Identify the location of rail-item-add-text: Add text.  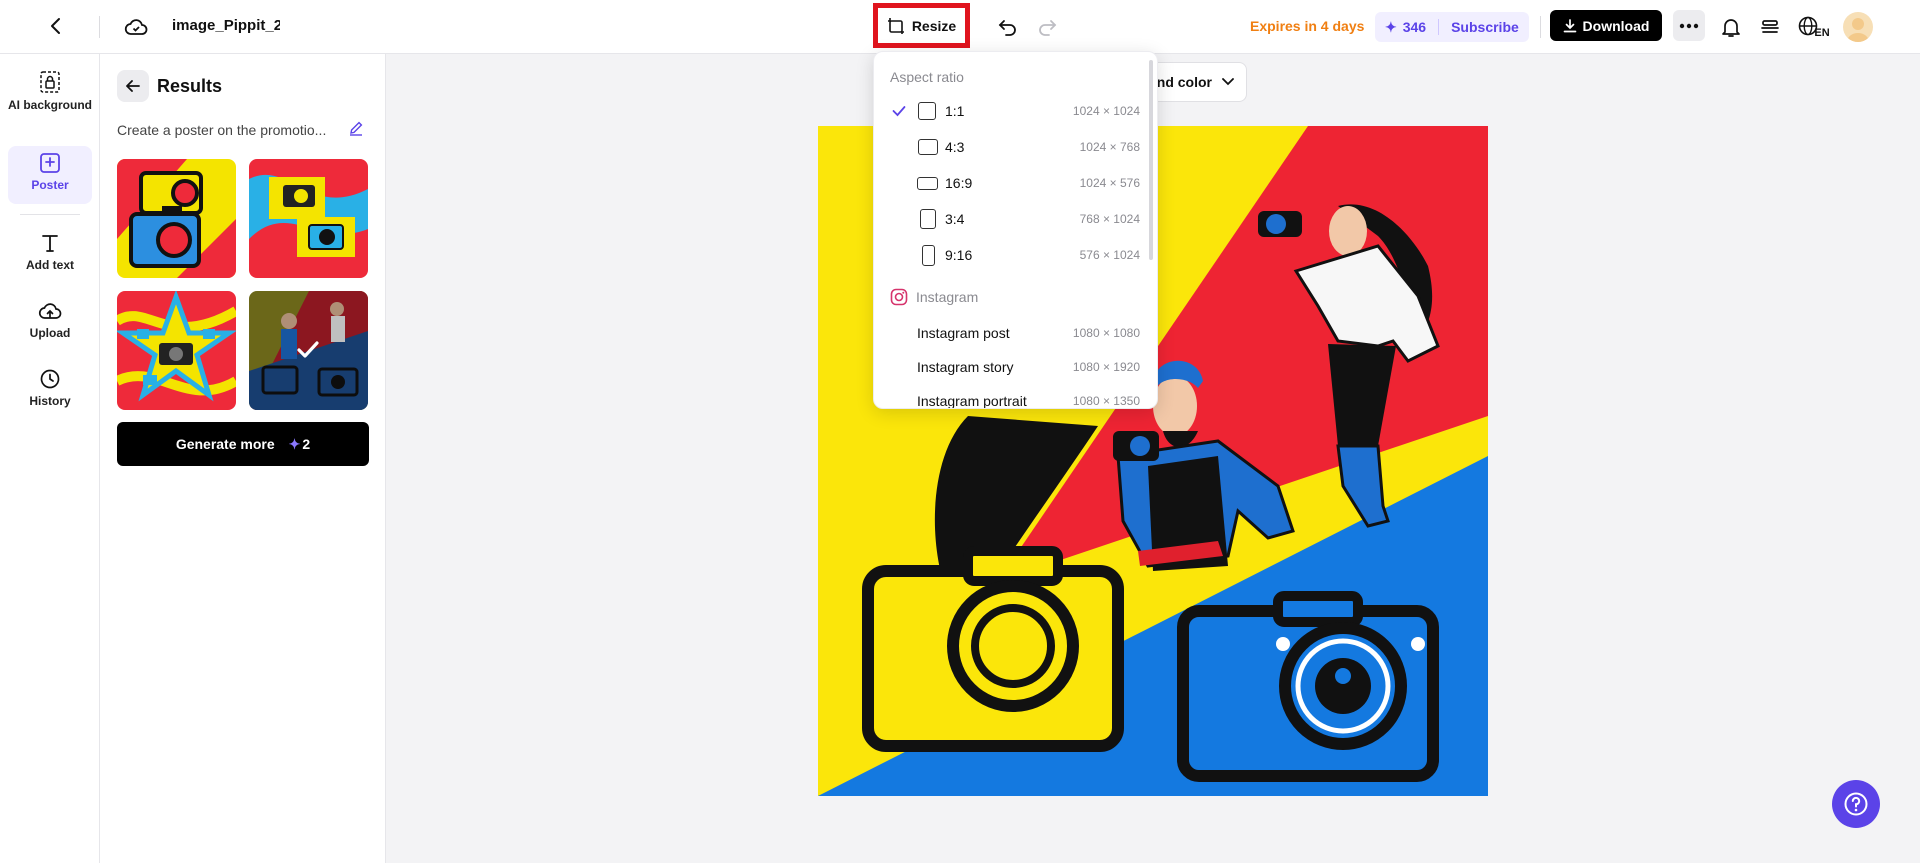
(50, 252).